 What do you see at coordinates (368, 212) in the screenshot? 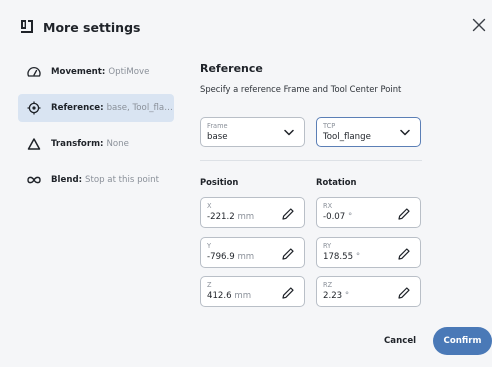
I see `rx-field: RX -0.07 °` at bounding box center [368, 212].